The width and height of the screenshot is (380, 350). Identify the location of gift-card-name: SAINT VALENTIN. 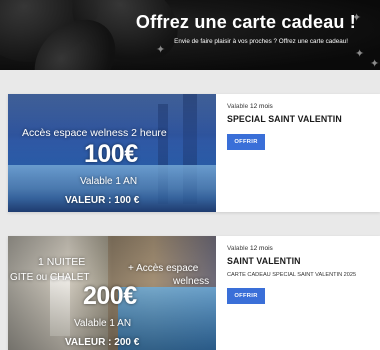
(264, 261).